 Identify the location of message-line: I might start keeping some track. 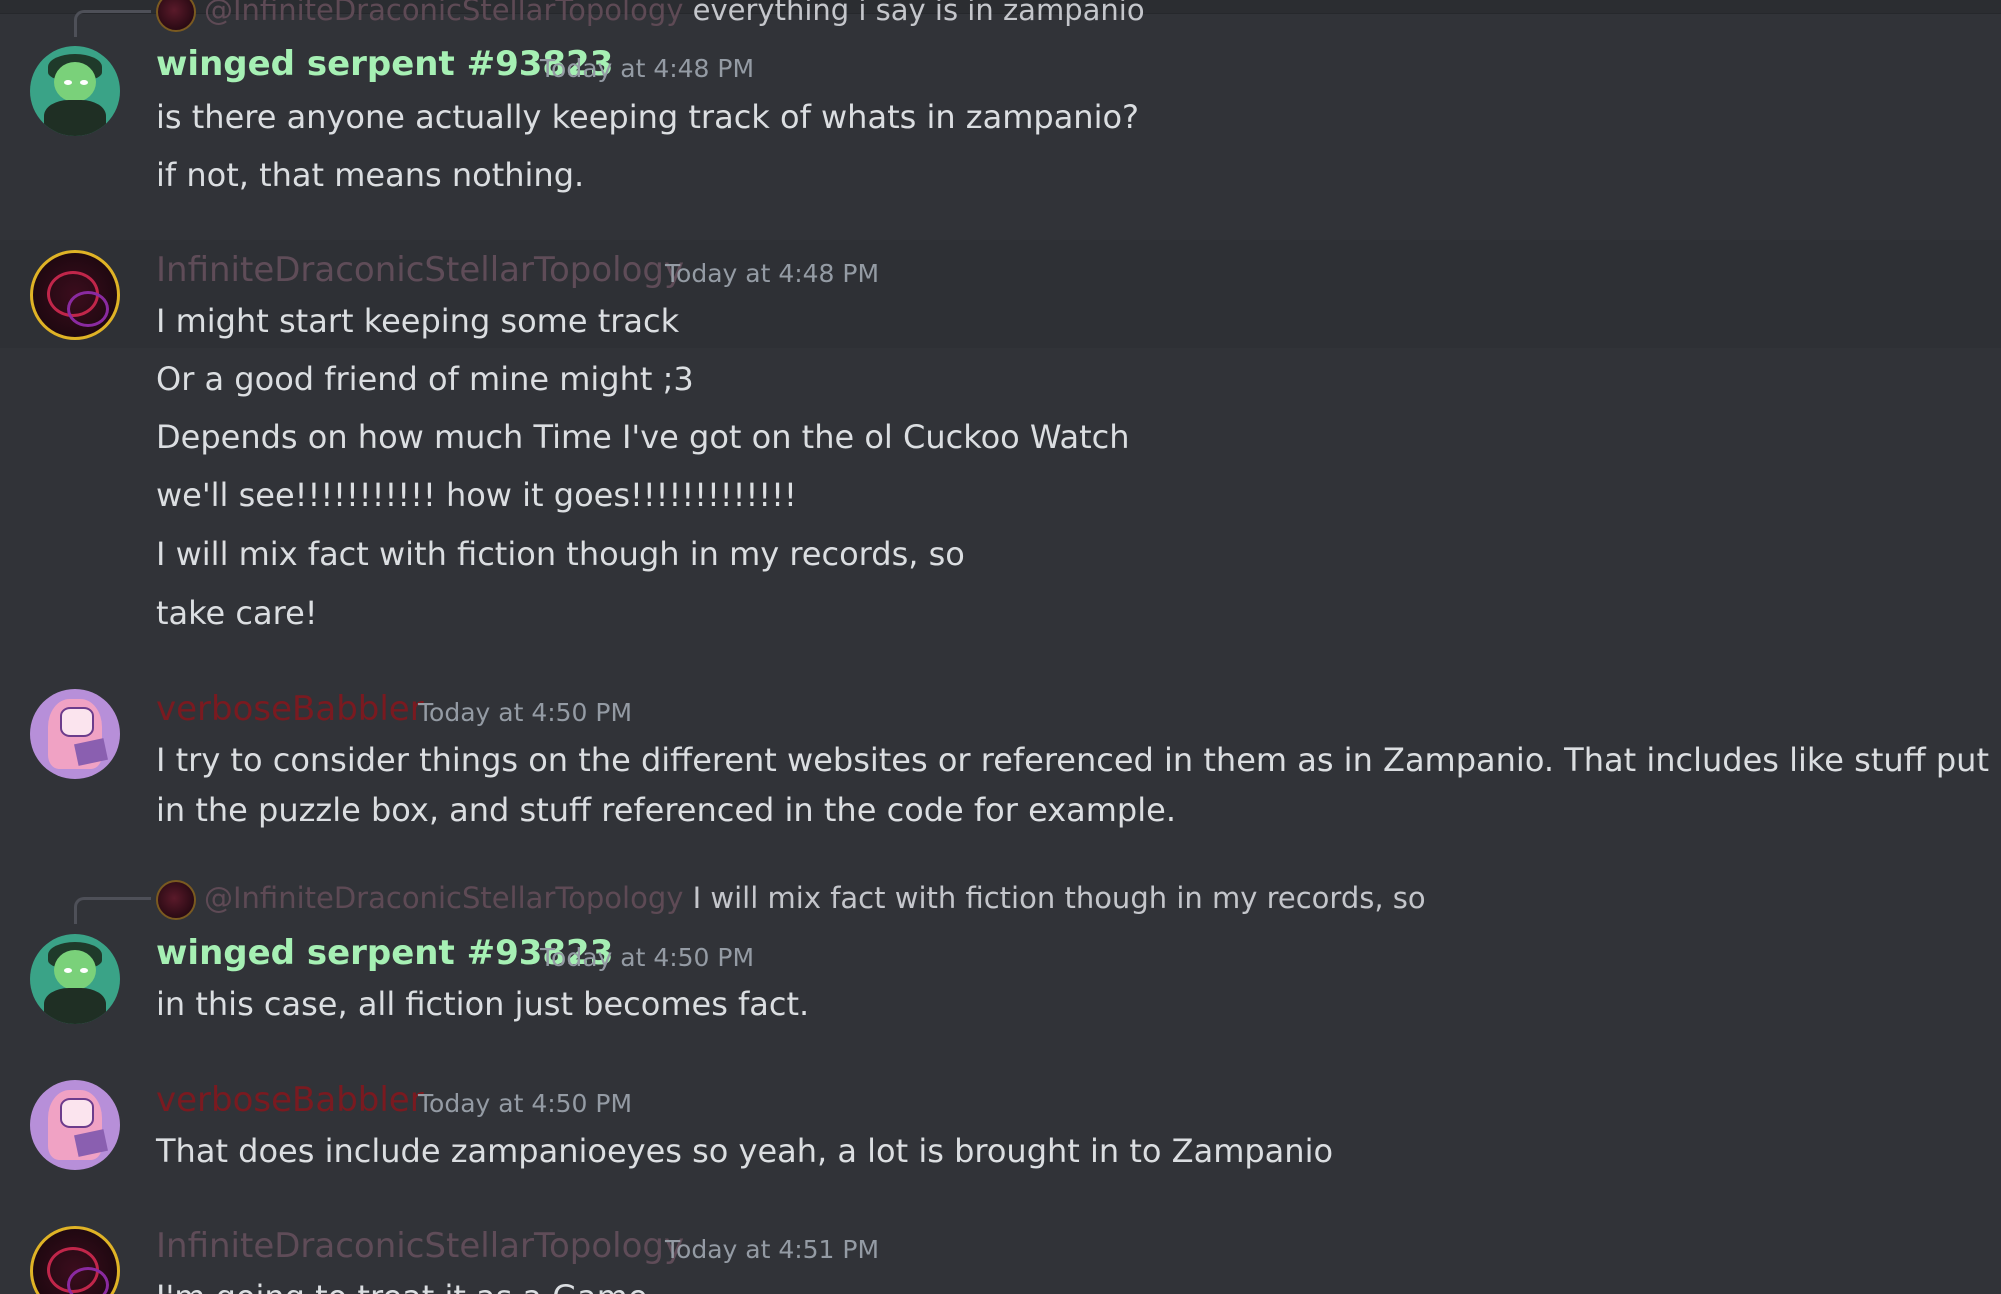
(418, 321).